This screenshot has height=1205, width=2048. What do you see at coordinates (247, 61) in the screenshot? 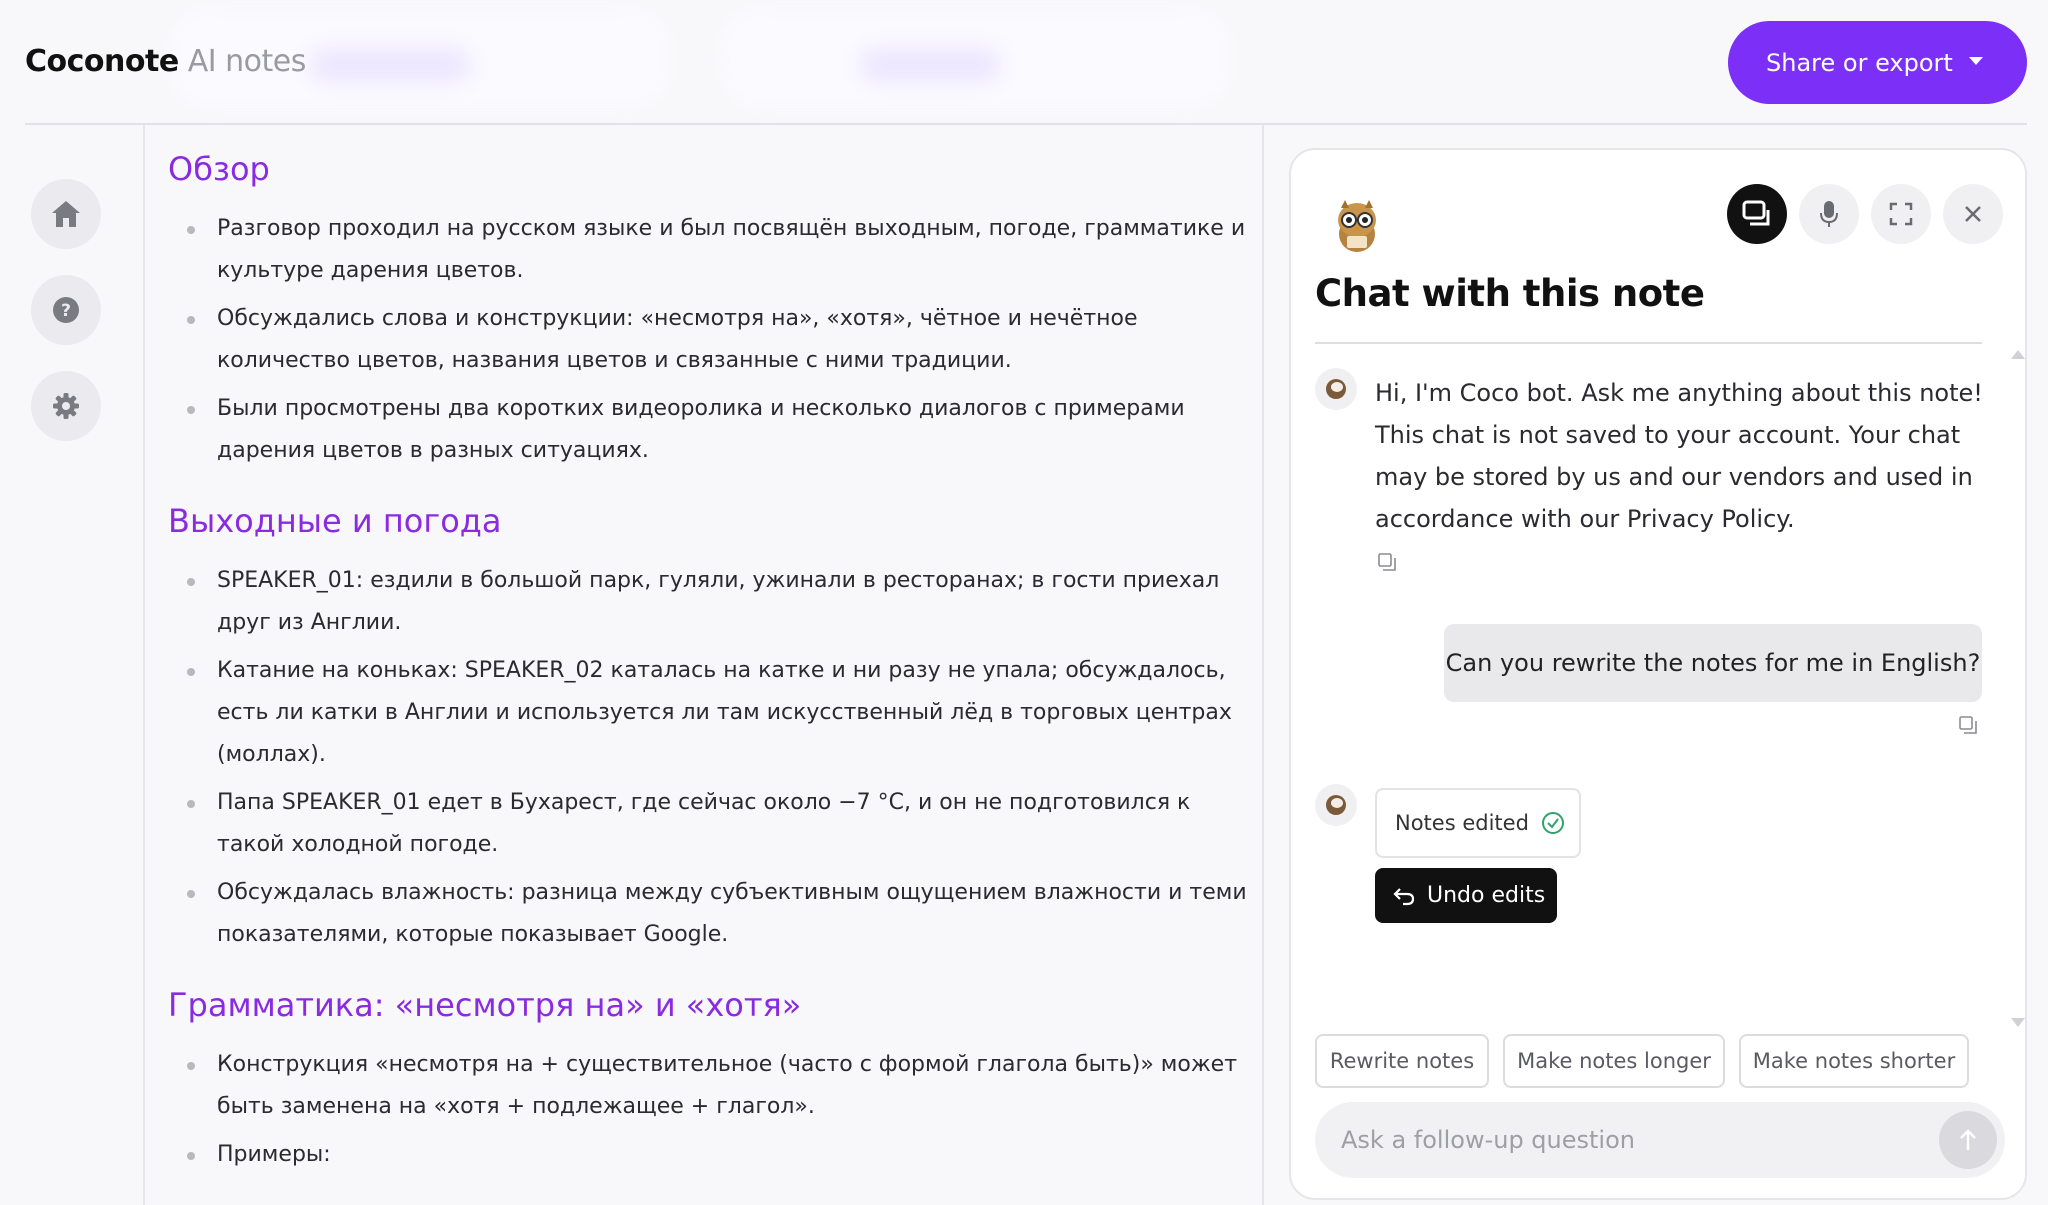
I see `brand-subtitle: AI notes` at bounding box center [247, 61].